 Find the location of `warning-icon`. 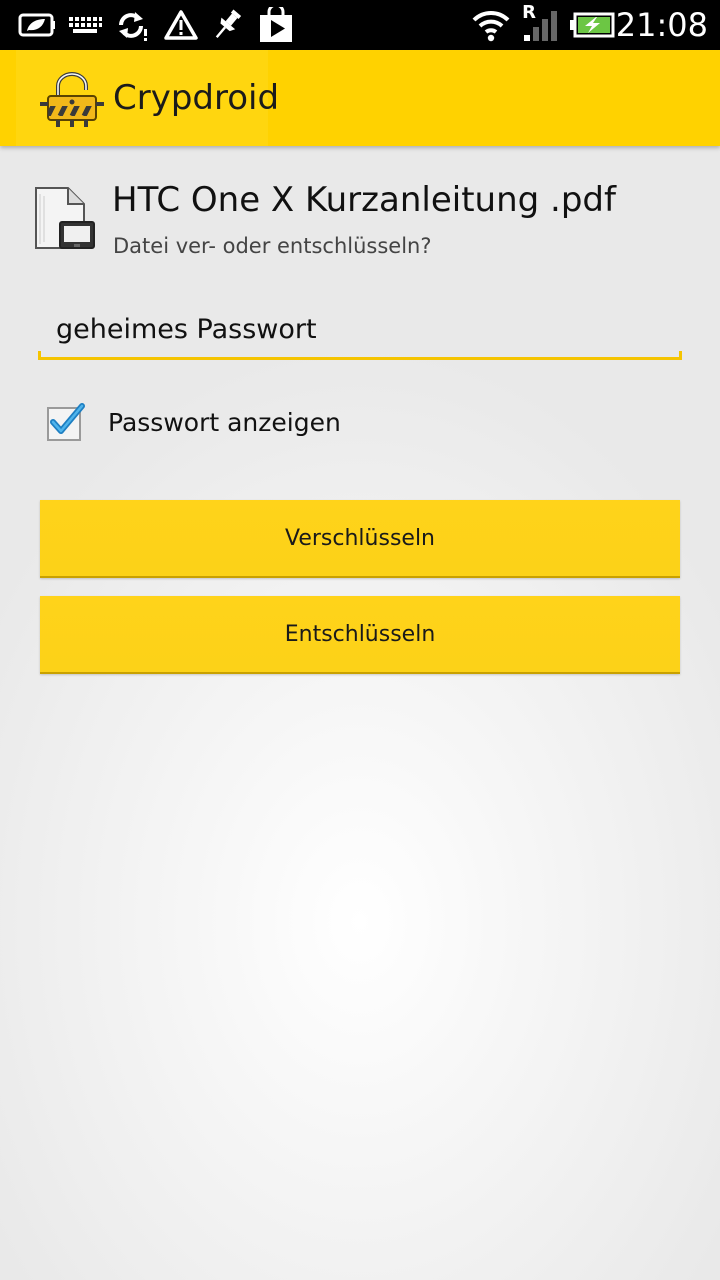

warning-icon is located at coordinates (181, 25).